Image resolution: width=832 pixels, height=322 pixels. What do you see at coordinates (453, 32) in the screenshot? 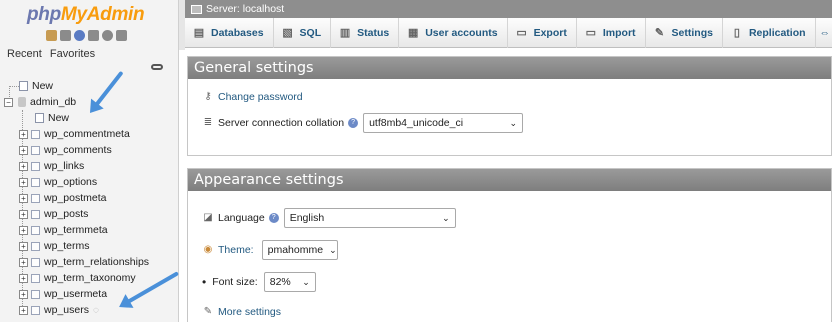
I see `tab-user-accounts: ▦ User accounts` at bounding box center [453, 32].